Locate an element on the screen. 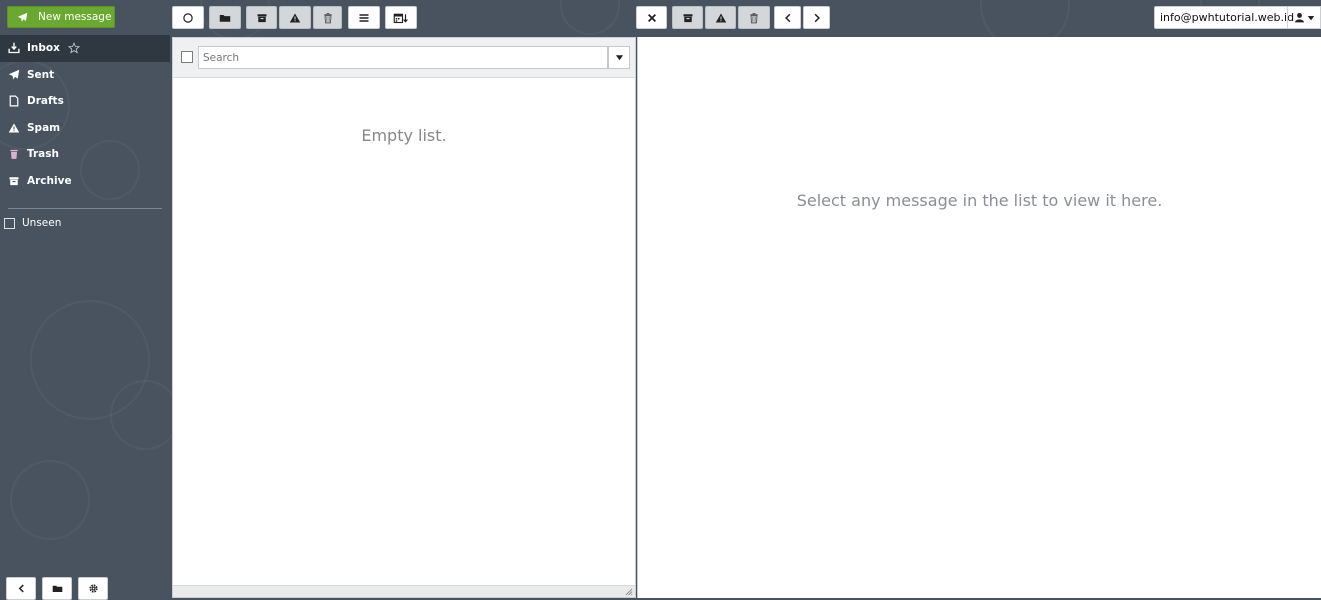  search-options-button is located at coordinates (619, 57).